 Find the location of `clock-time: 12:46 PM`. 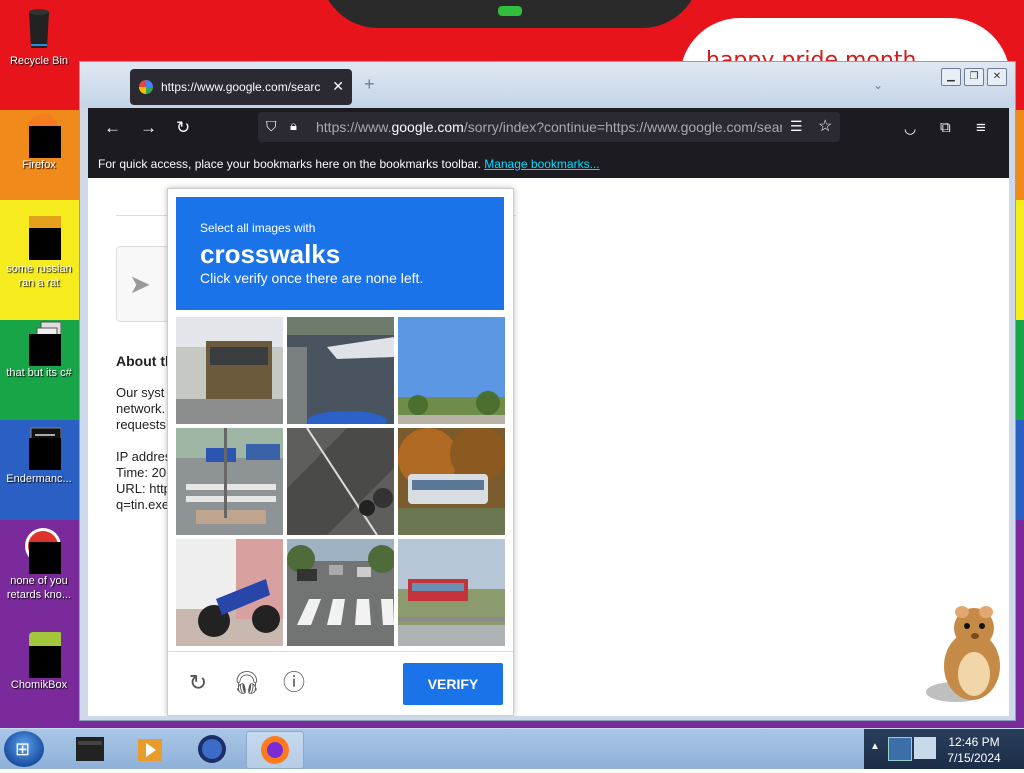

clock-time: 12:46 PM is located at coordinates (974, 742).